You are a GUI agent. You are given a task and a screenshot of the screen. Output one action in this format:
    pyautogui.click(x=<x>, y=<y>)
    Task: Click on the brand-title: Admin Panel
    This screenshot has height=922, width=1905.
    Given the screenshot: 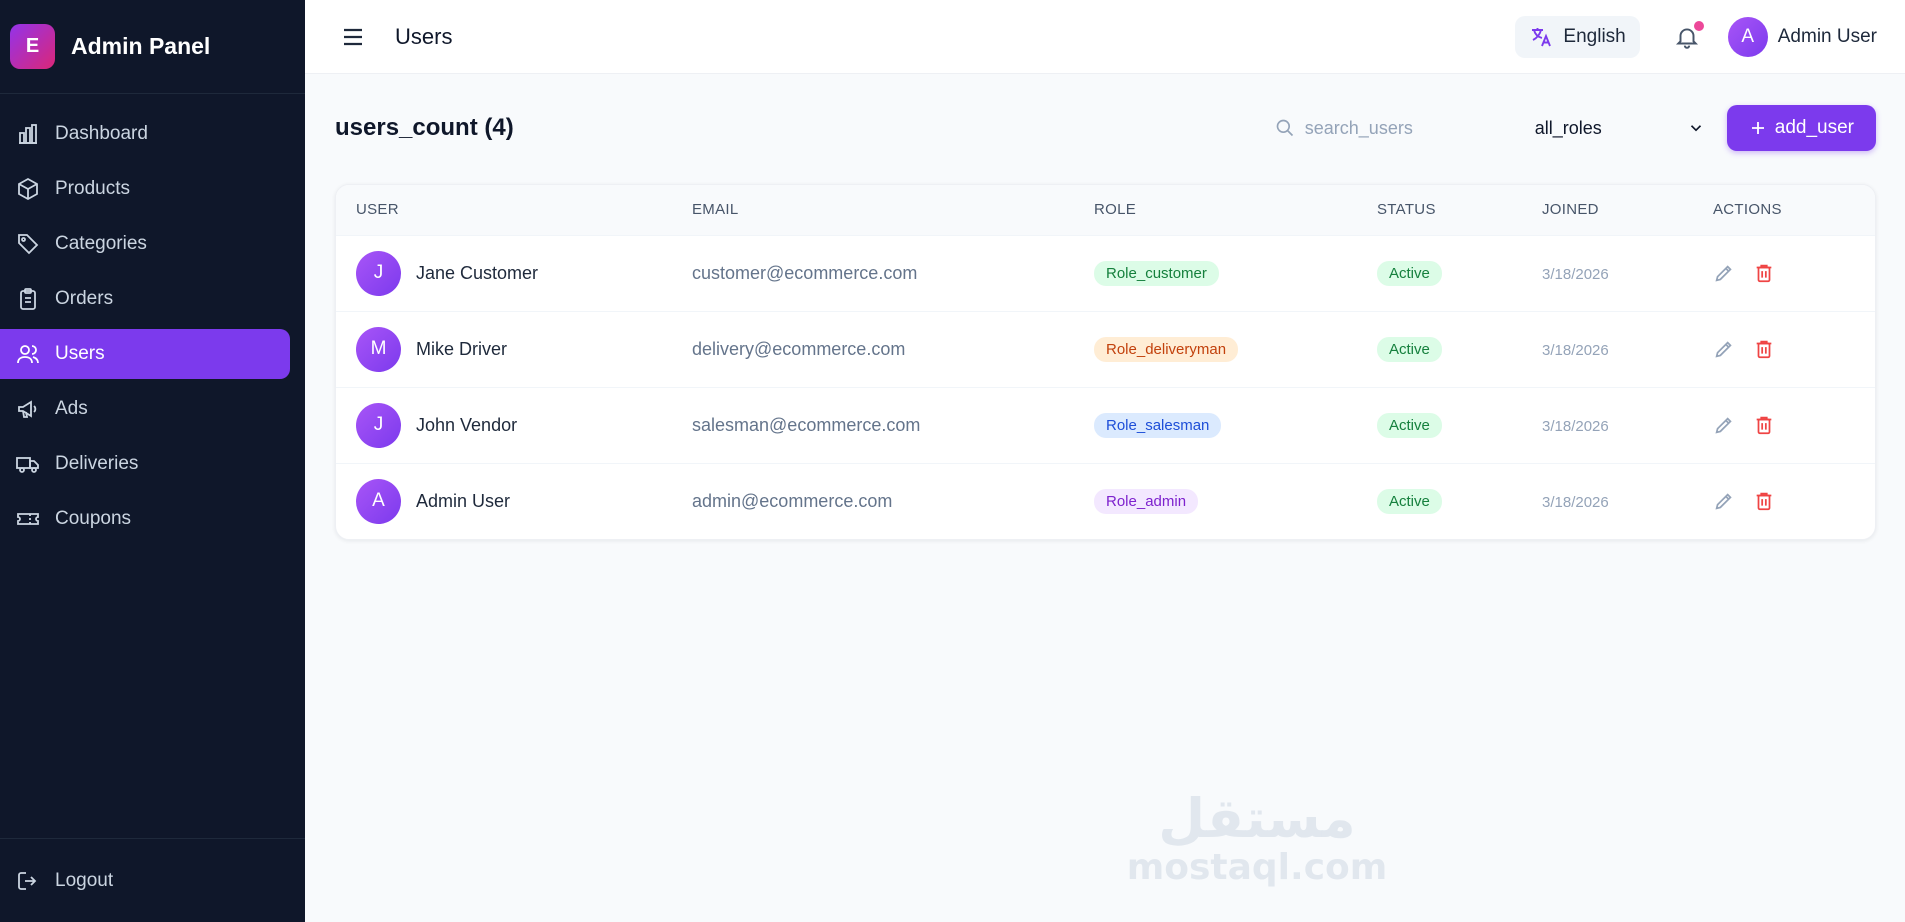 What is the action you would take?
    pyautogui.click(x=141, y=46)
    